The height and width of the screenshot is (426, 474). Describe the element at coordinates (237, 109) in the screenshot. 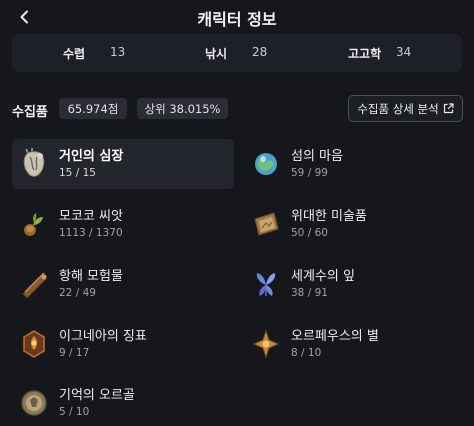

I see `collection-summary: 수집품 65.974점 상위 38.015% 수집품 상세 분석` at that location.